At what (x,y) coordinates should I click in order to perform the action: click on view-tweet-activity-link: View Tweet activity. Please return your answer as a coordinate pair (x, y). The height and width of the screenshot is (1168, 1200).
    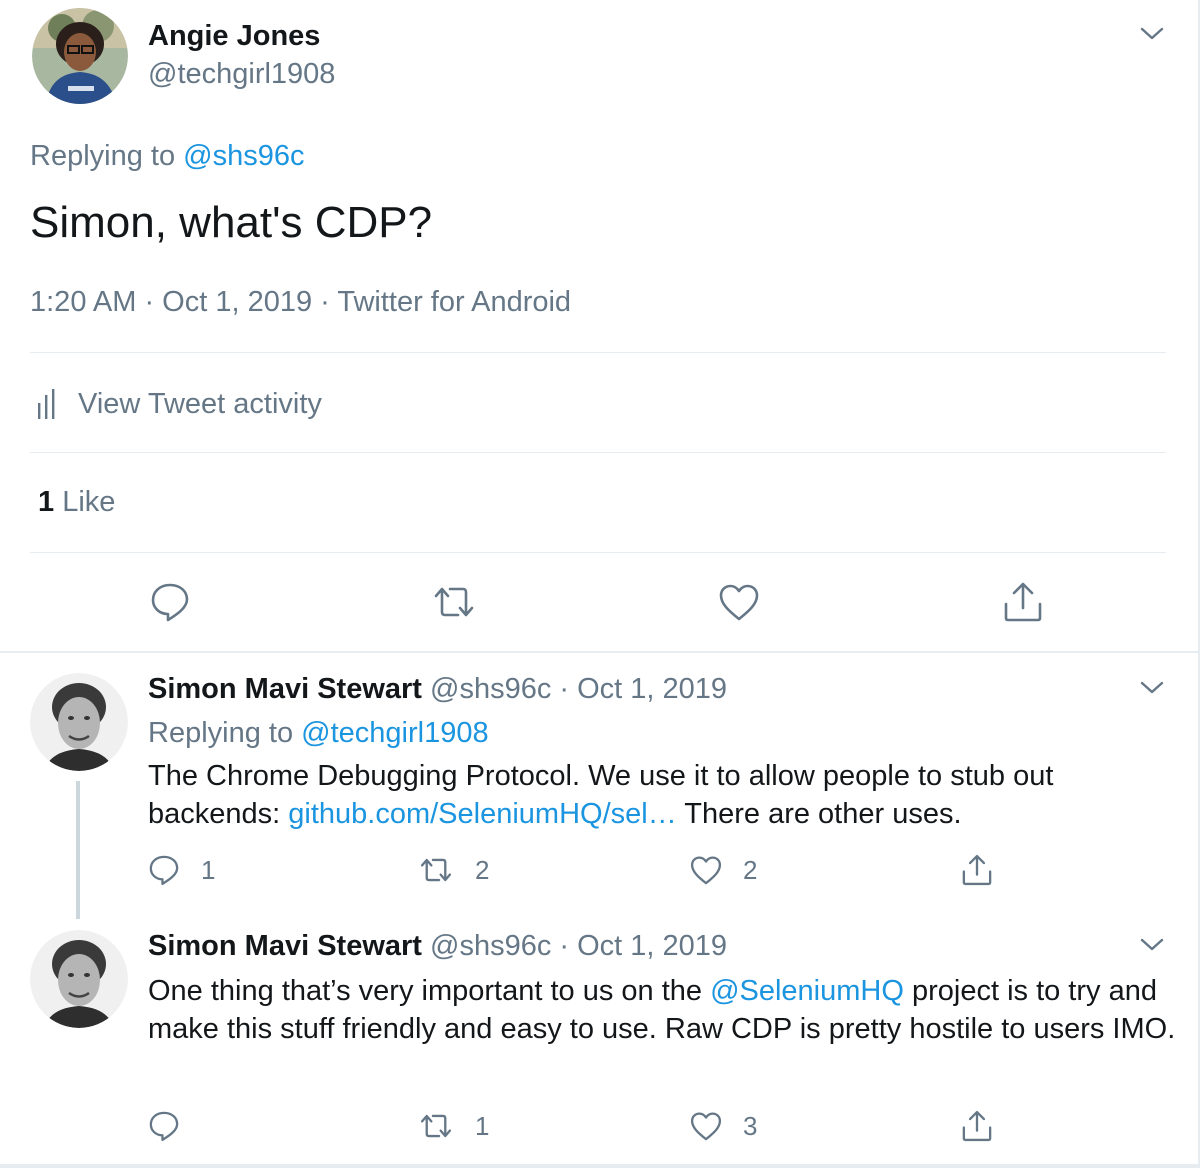
    Looking at the image, I should click on (178, 404).